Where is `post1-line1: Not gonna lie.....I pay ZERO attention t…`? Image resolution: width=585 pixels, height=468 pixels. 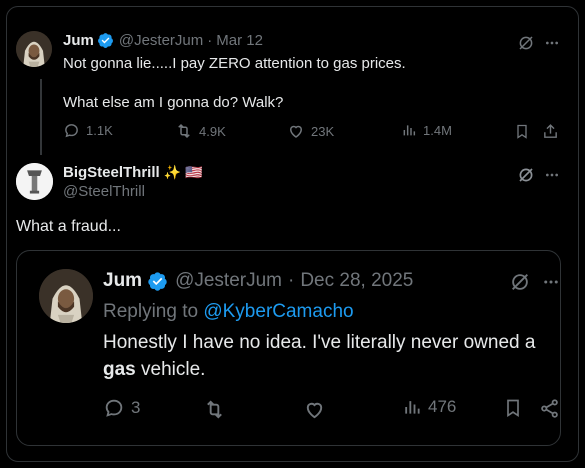 post1-line1: Not gonna lie.....I pay ZERO attention t… is located at coordinates (234, 63).